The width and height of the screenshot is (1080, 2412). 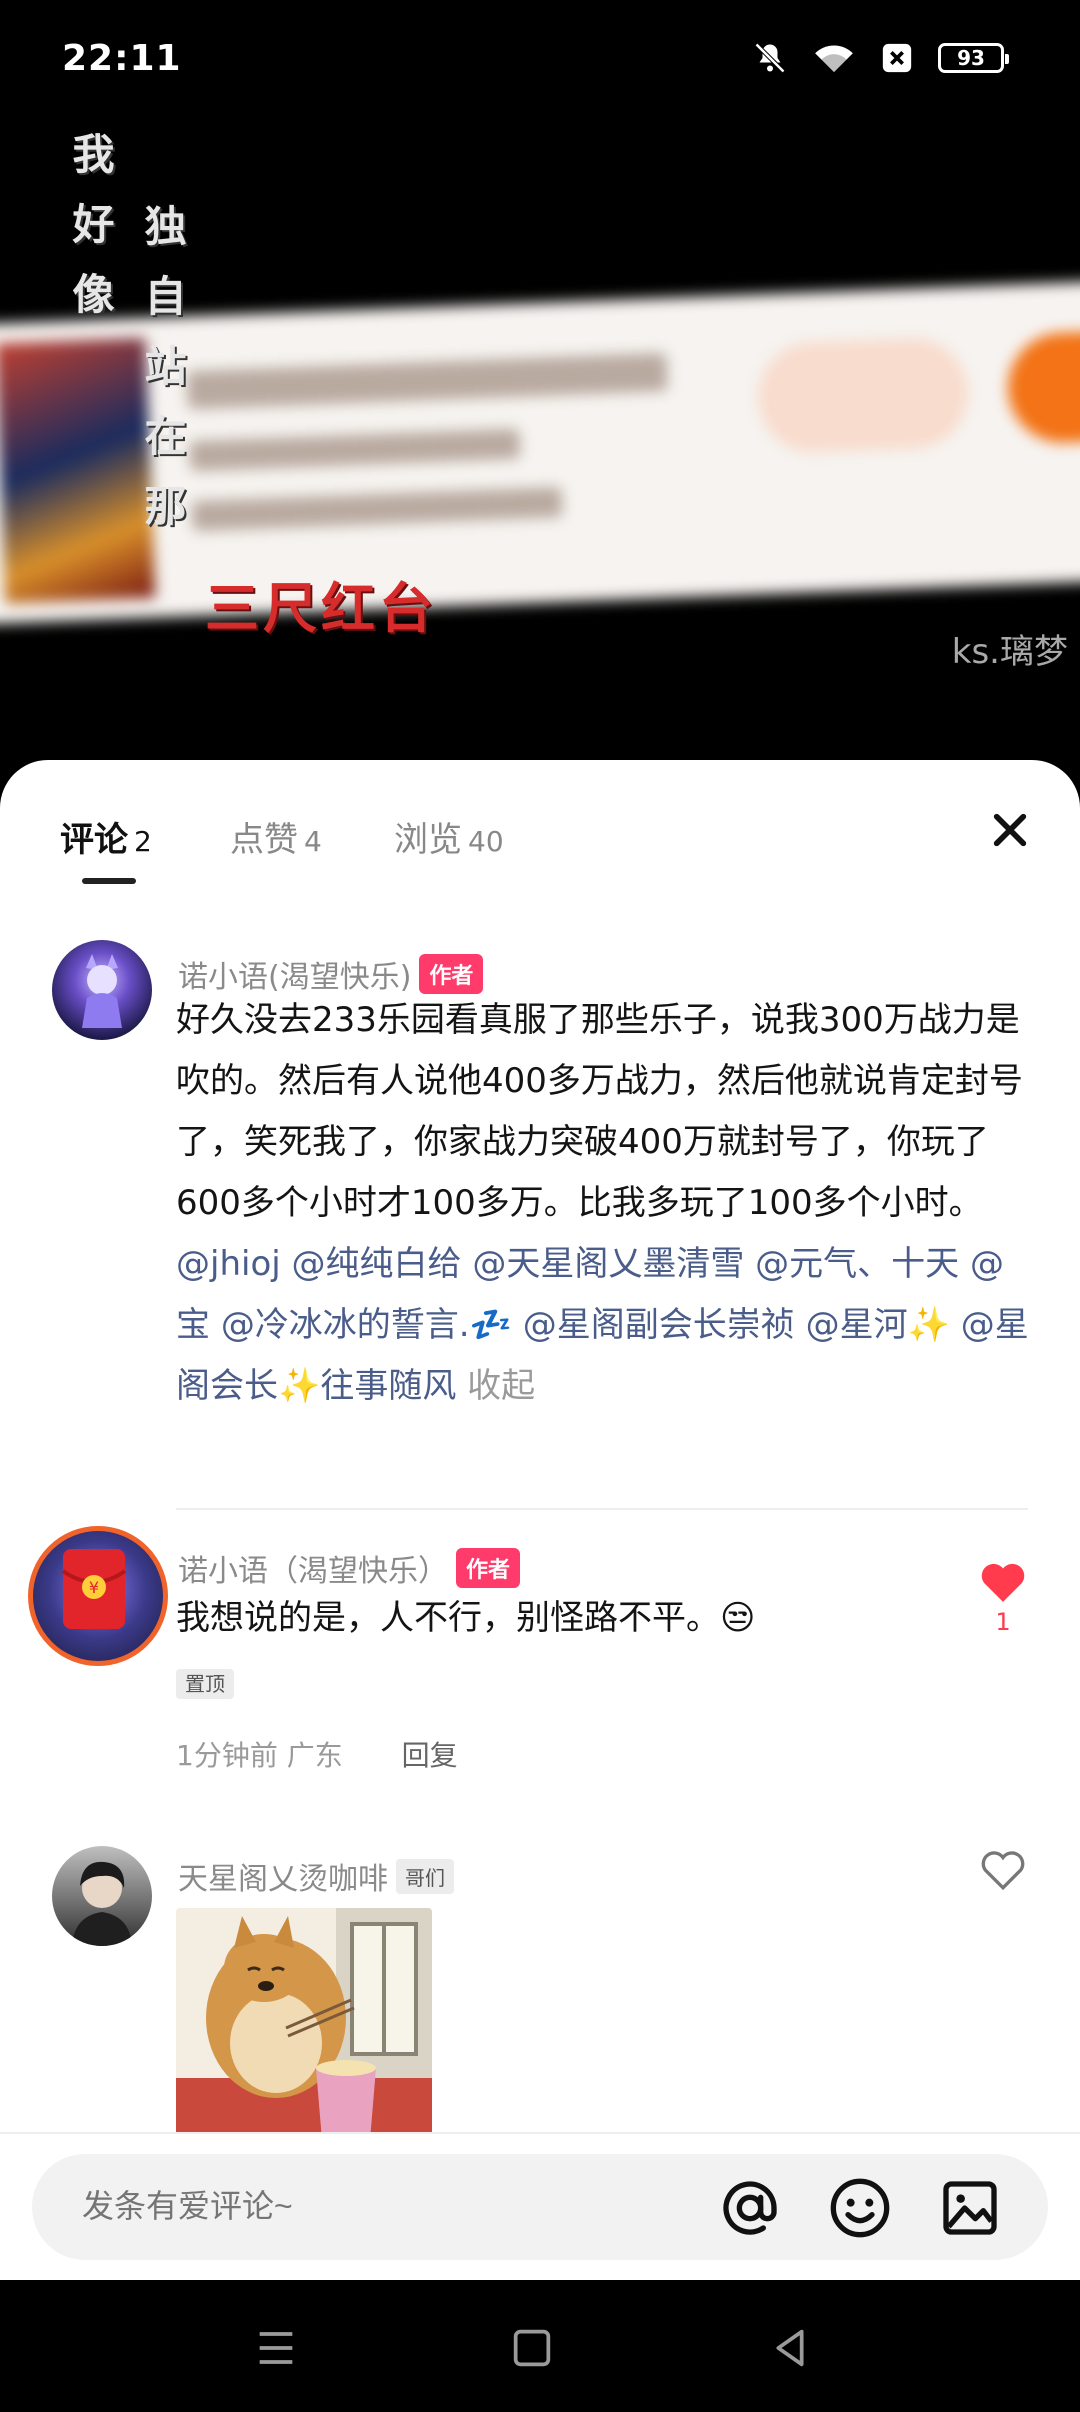 I want to click on comment-text: 我想说的是，人不行，别怪路不平。😒, so click(x=466, y=1618).